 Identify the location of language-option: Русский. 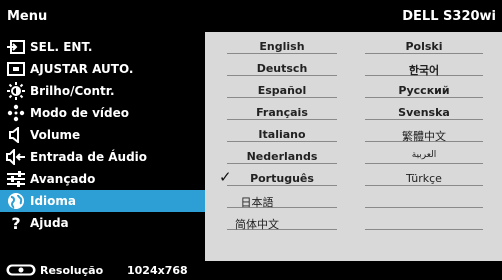
(424, 90).